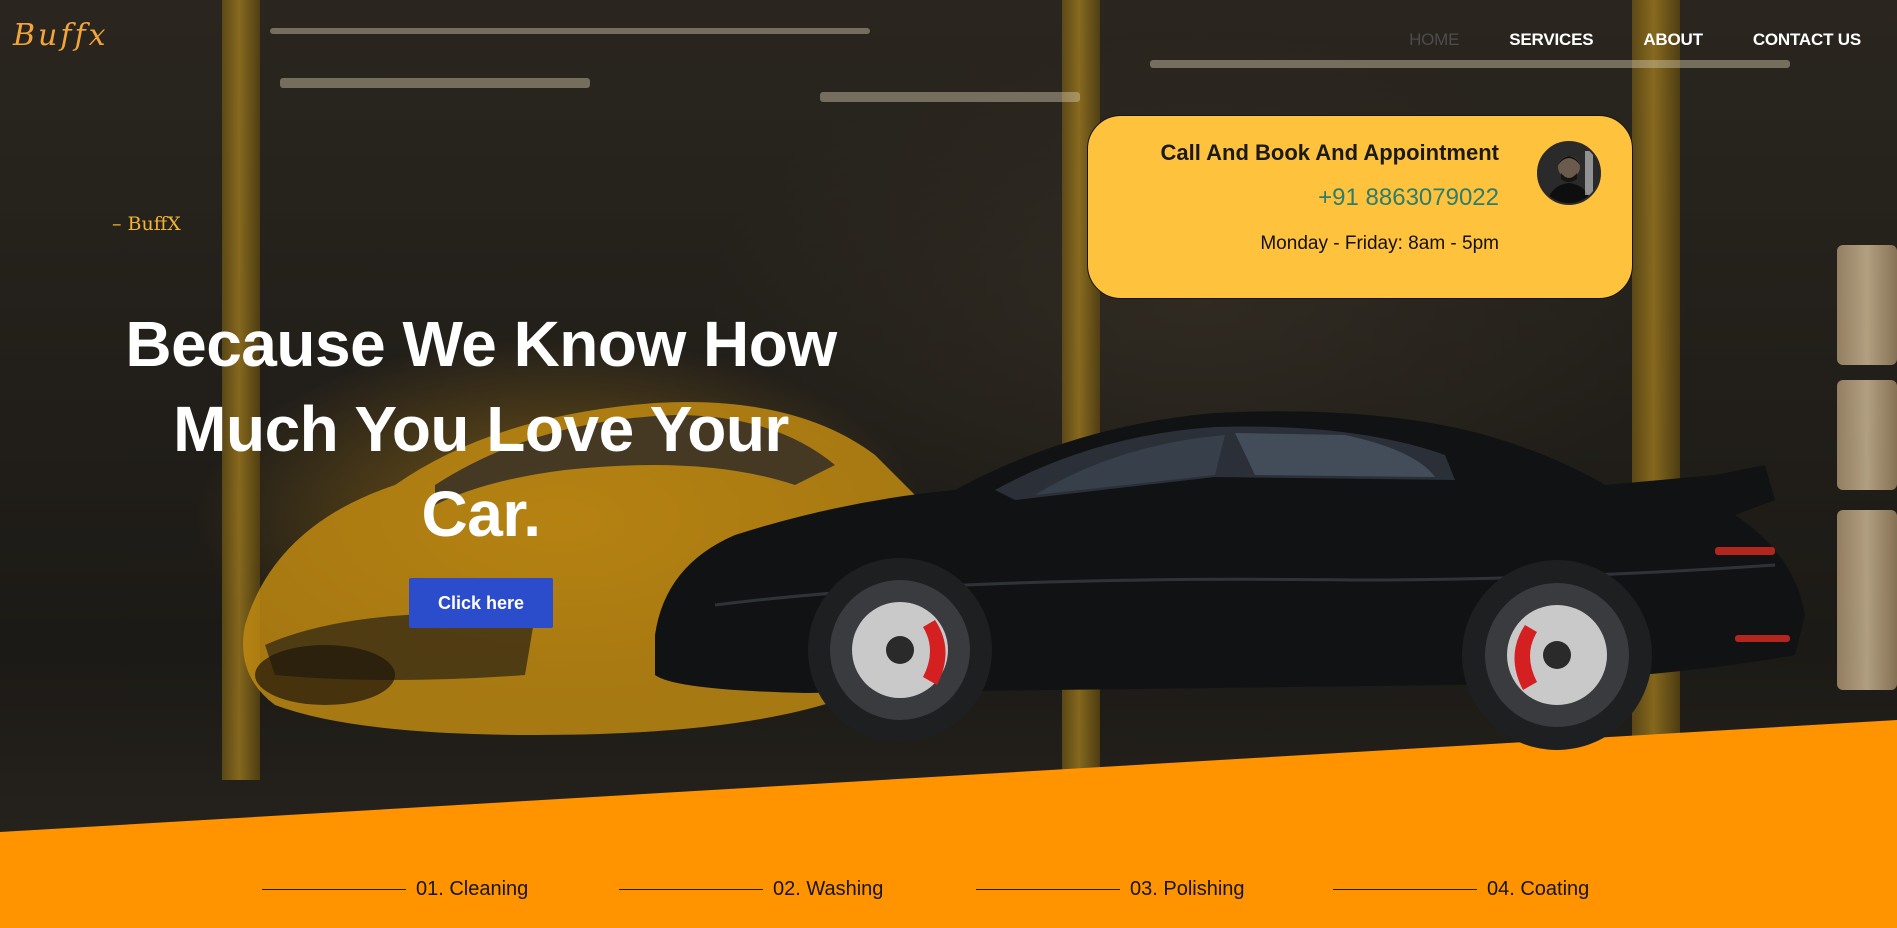 This screenshot has width=1897, height=928. I want to click on service-item-washing: 02. Washing, so click(797, 889).